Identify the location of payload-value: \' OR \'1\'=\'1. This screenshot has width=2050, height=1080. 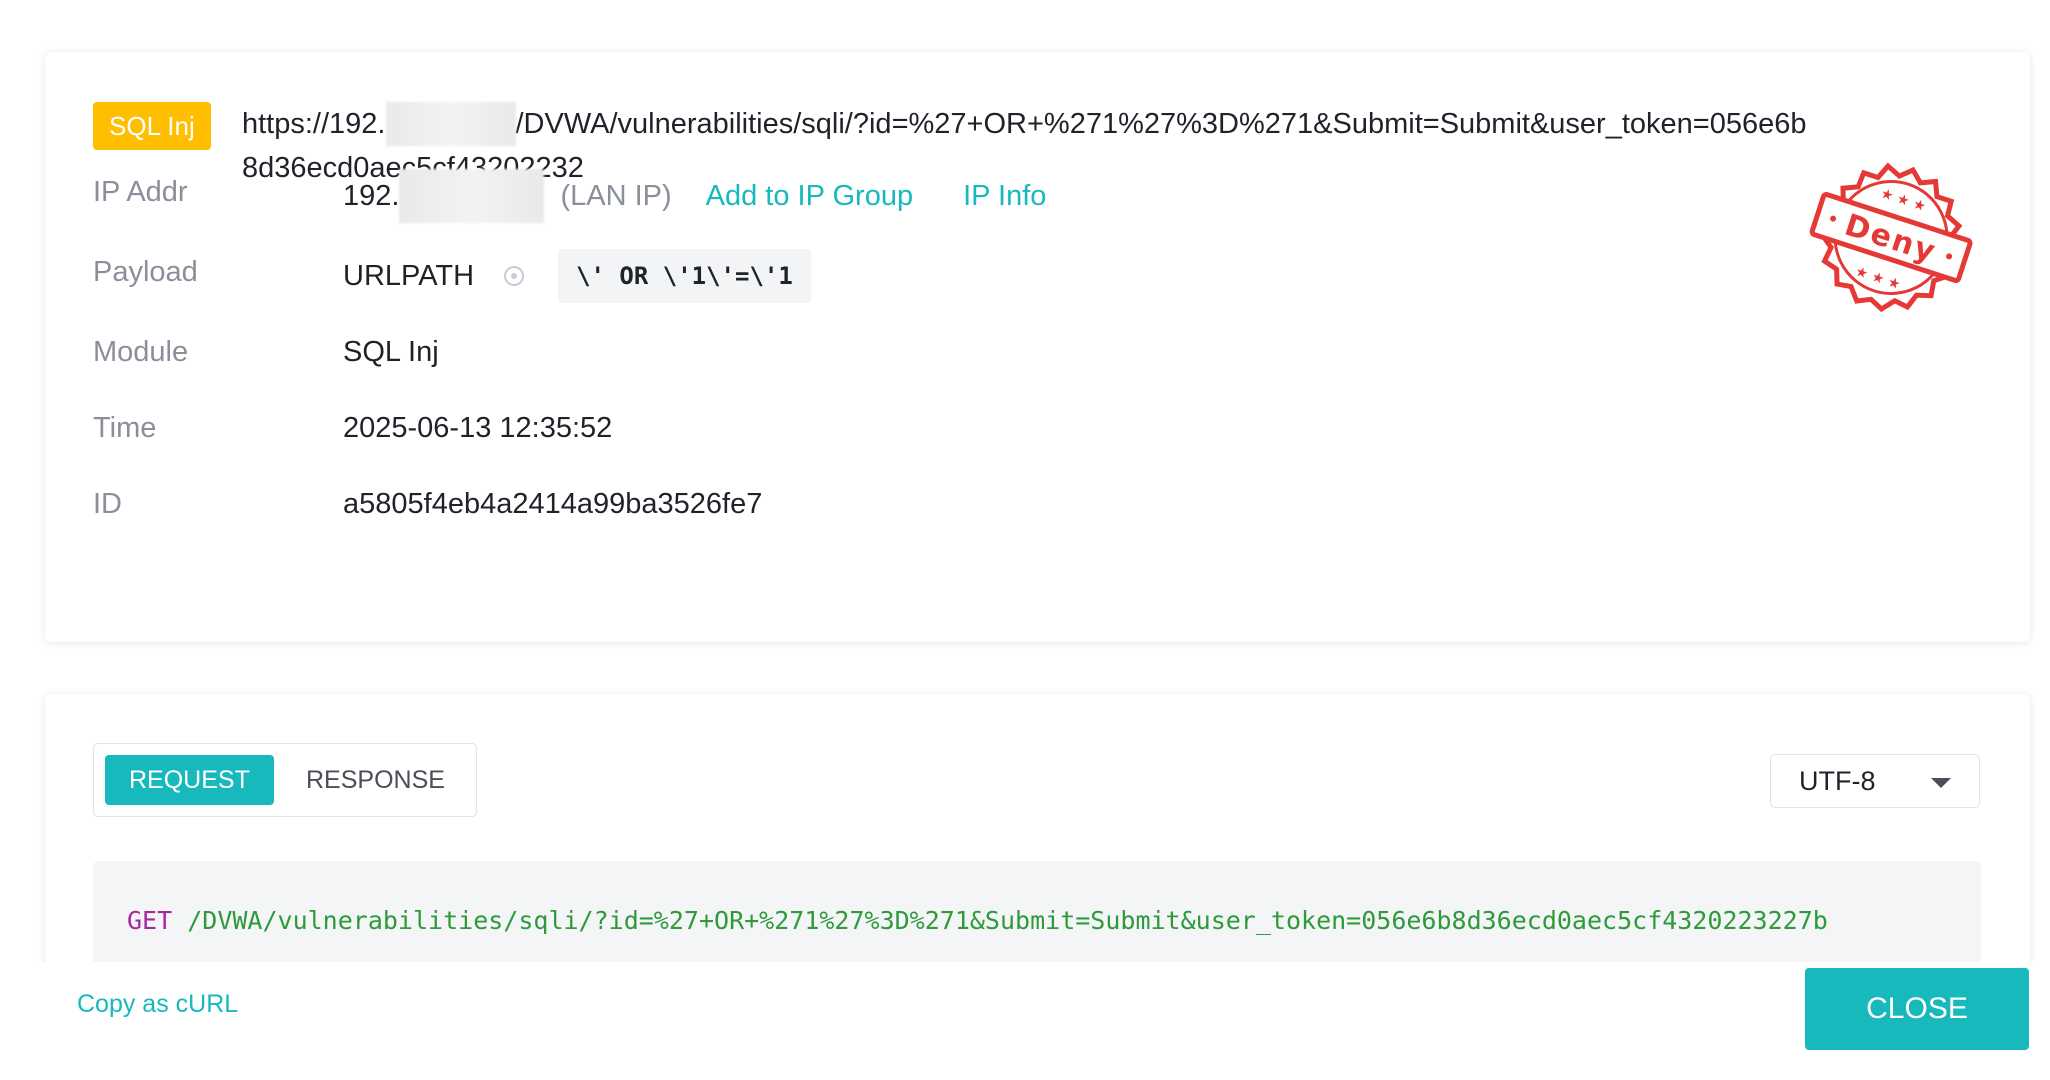
(684, 276).